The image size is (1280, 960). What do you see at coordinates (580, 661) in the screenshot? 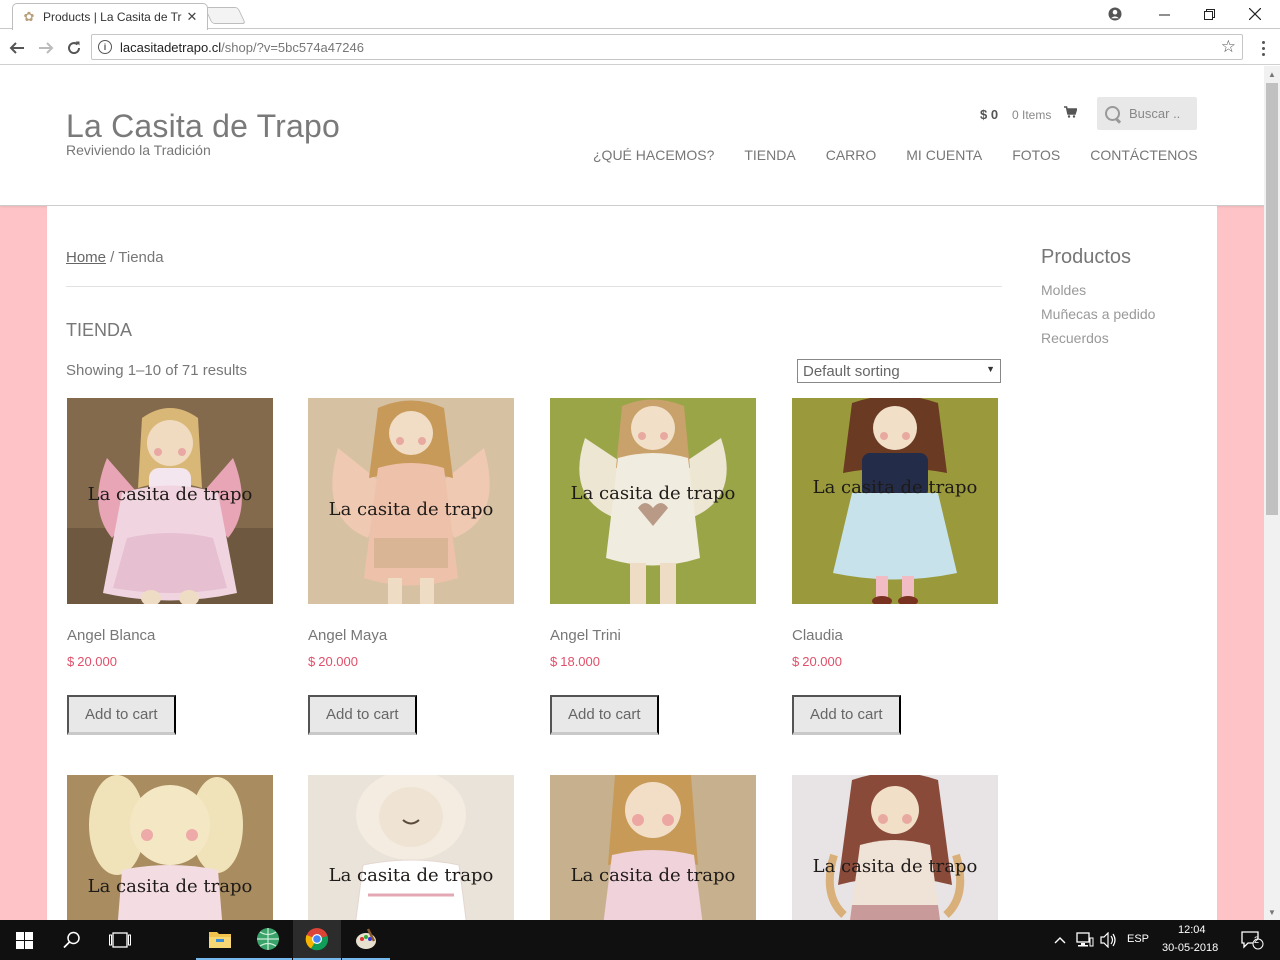
I see `price-amount: 18.000` at bounding box center [580, 661].